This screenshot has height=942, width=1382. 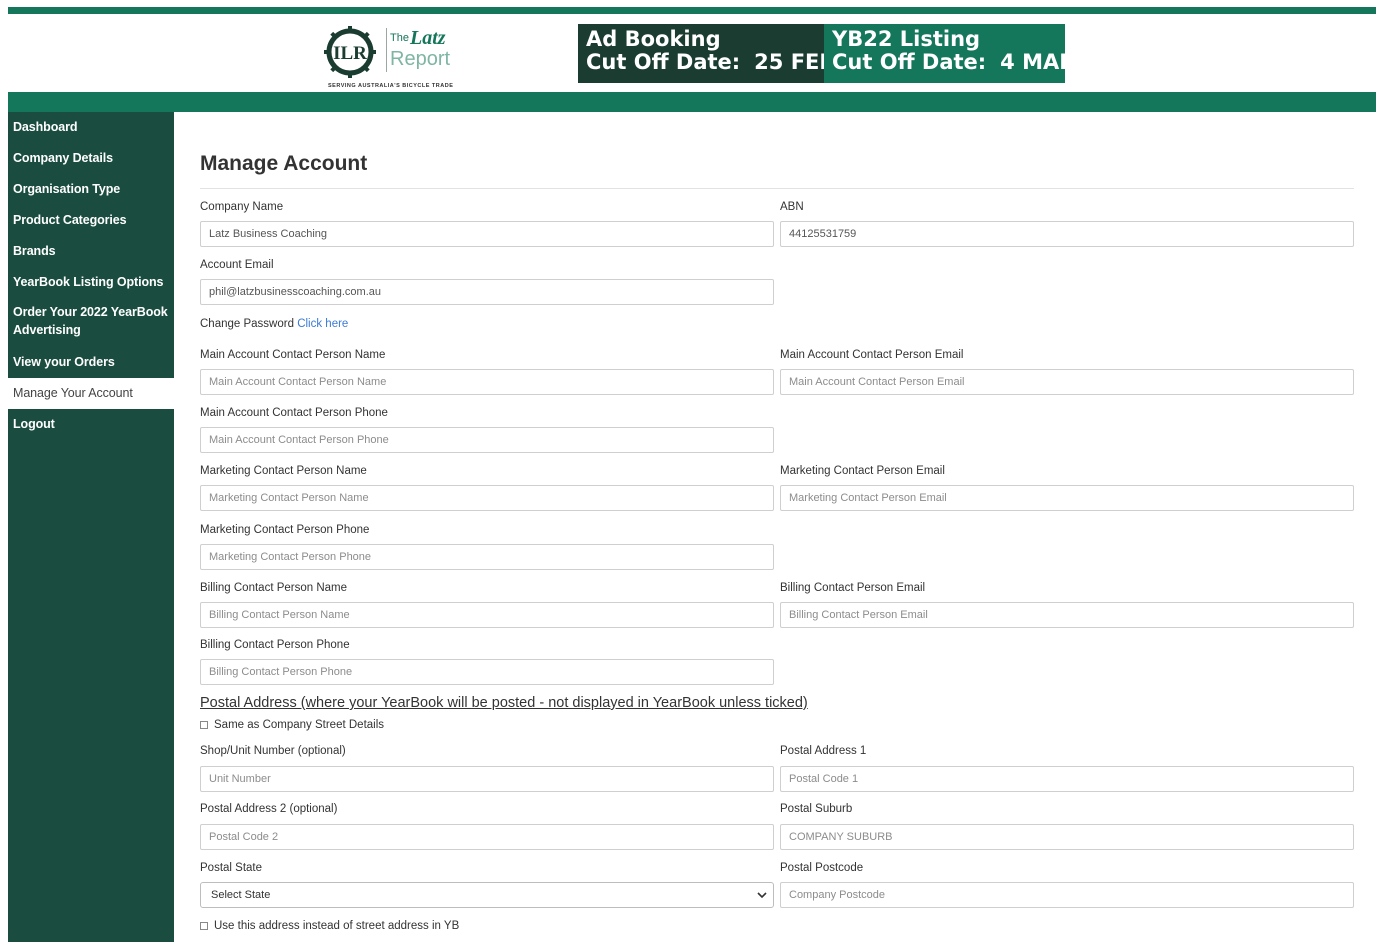 I want to click on sidebar-item-yearbook-listing-options: YearBook Listing Options, so click(x=91, y=282).